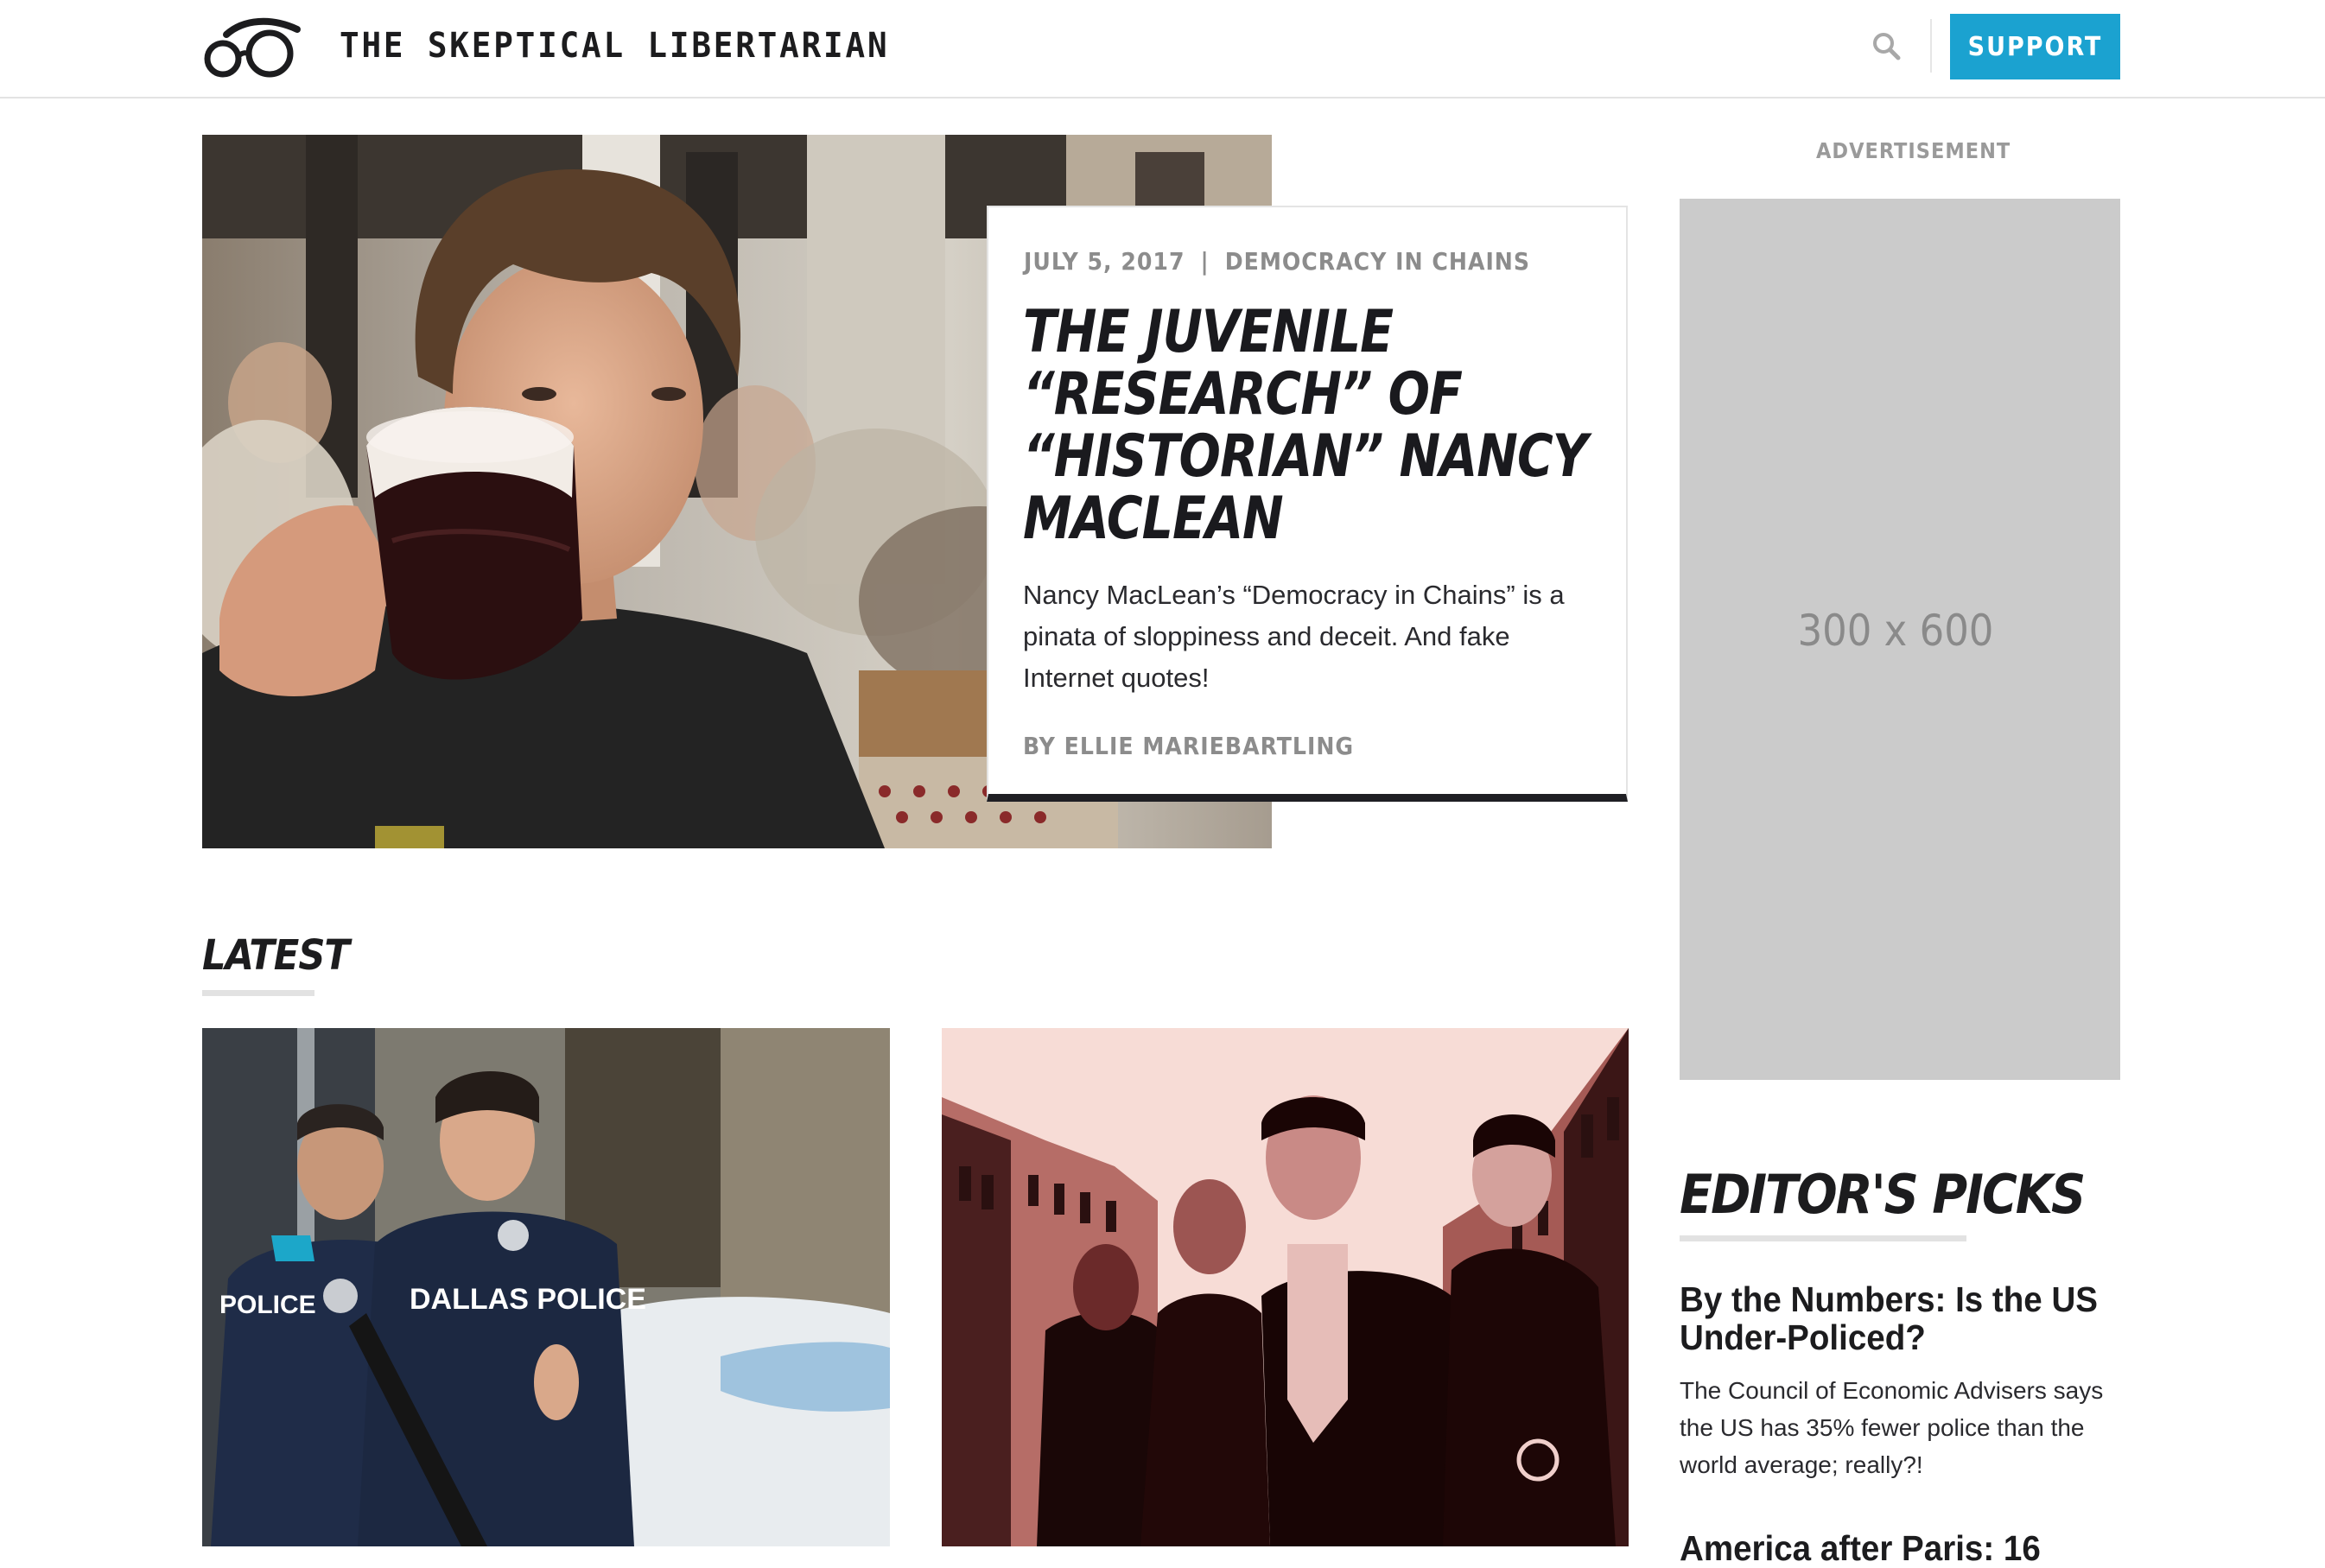 This screenshot has width=2325, height=1568. What do you see at coordinates (1914, 150) in the screenshot?
I see `advertisement-label: ADVERTISEMENT` at bounding box center [1914, 150].